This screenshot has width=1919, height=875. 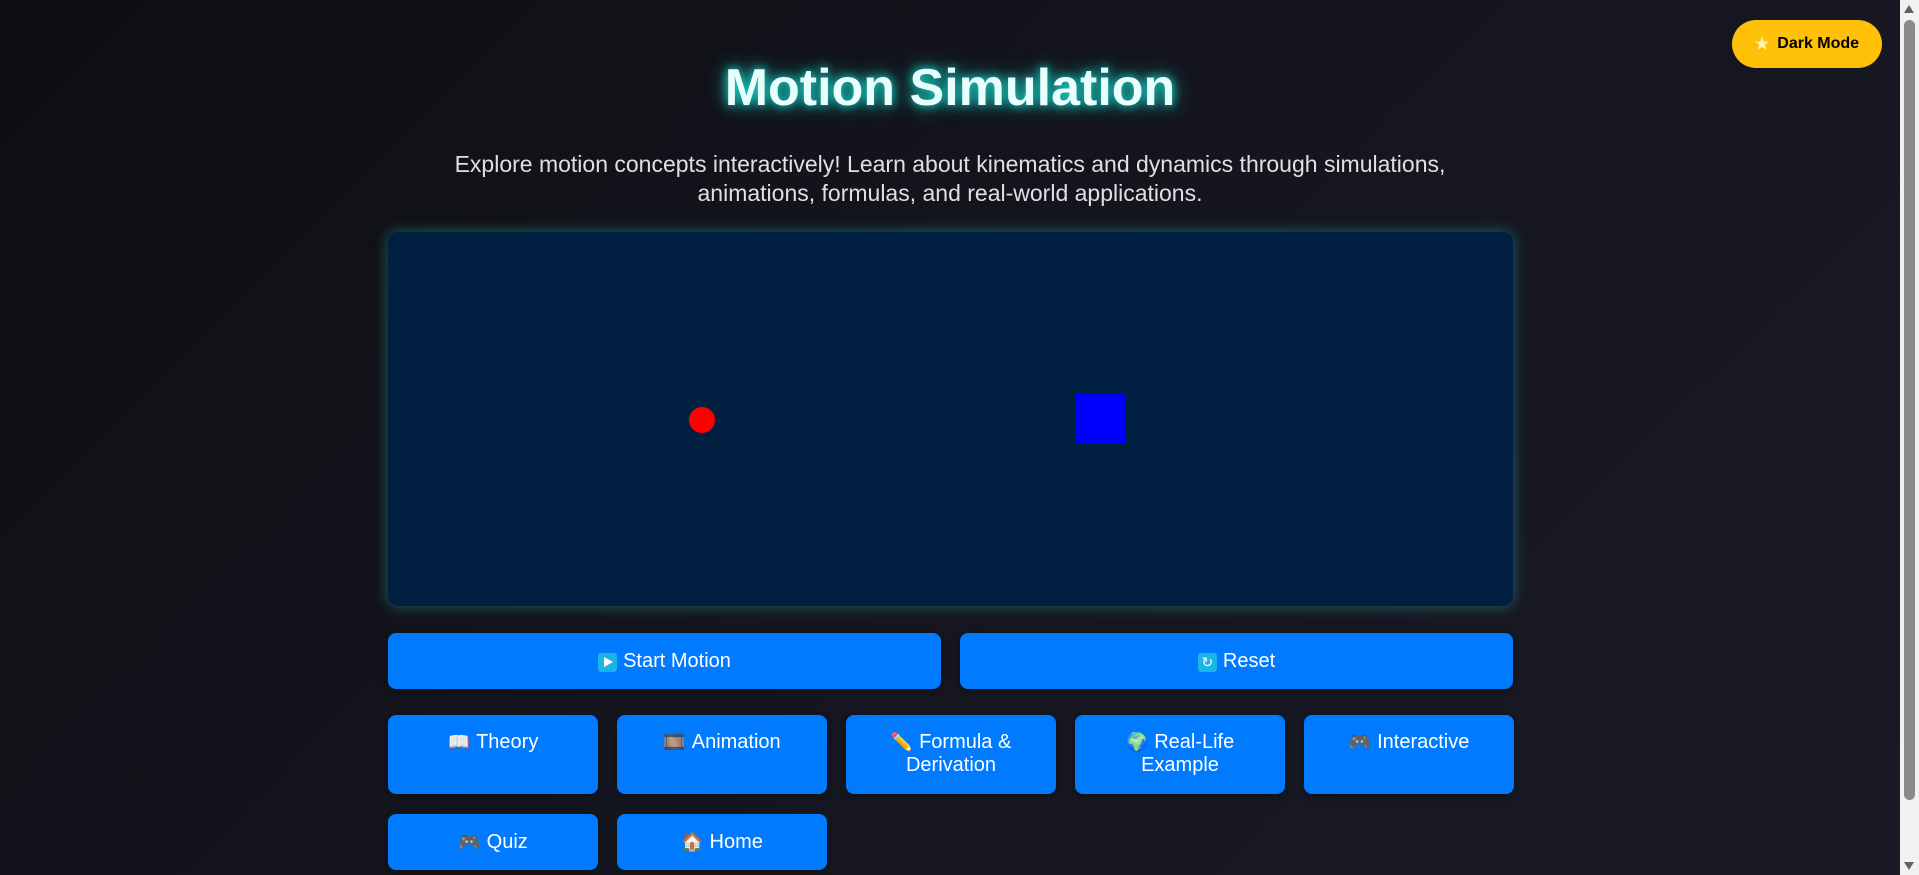 I want to click on home-label: Home, so click(x=736, y=841).